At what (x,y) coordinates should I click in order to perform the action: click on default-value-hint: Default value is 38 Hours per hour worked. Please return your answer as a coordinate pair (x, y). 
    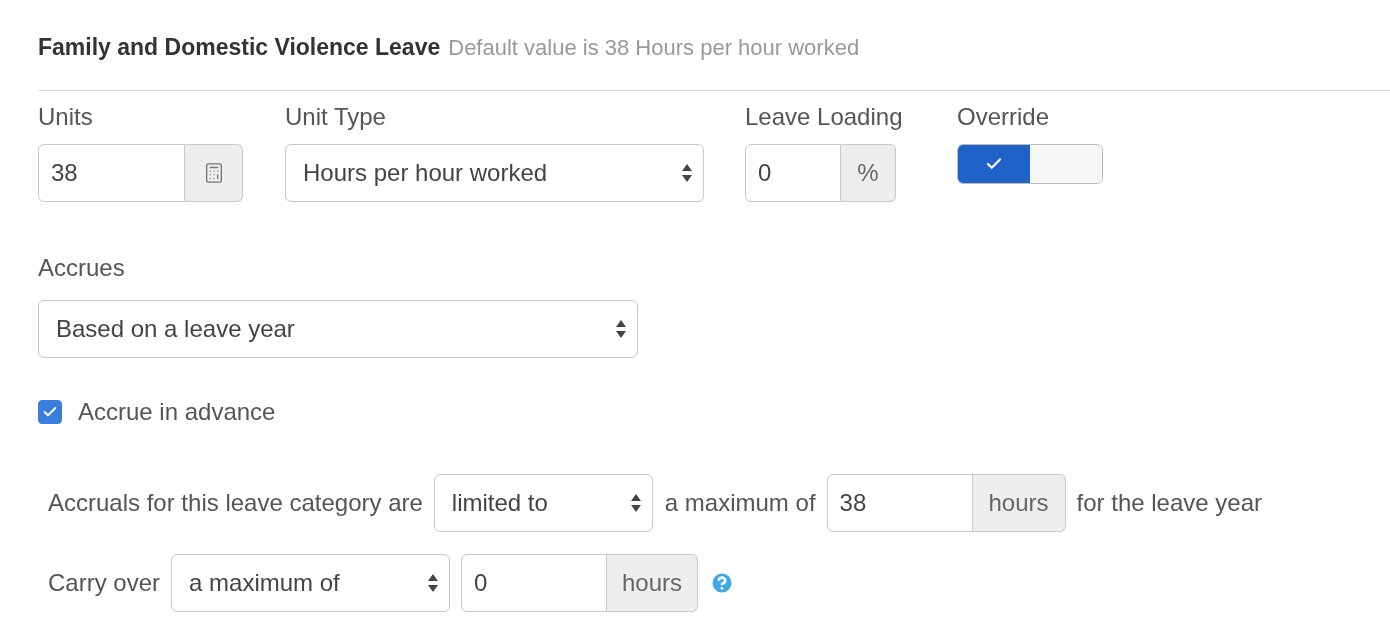
    Looking at the image, I should click on (654, 47).